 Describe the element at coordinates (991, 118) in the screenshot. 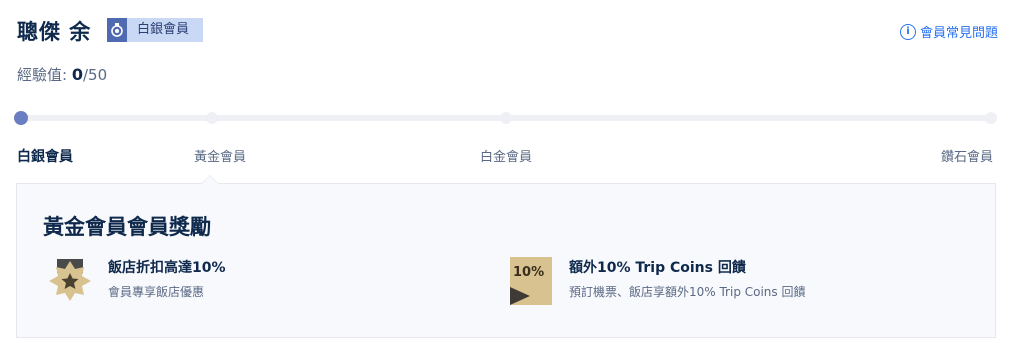

I see `progress-dot-diamond` at that location.